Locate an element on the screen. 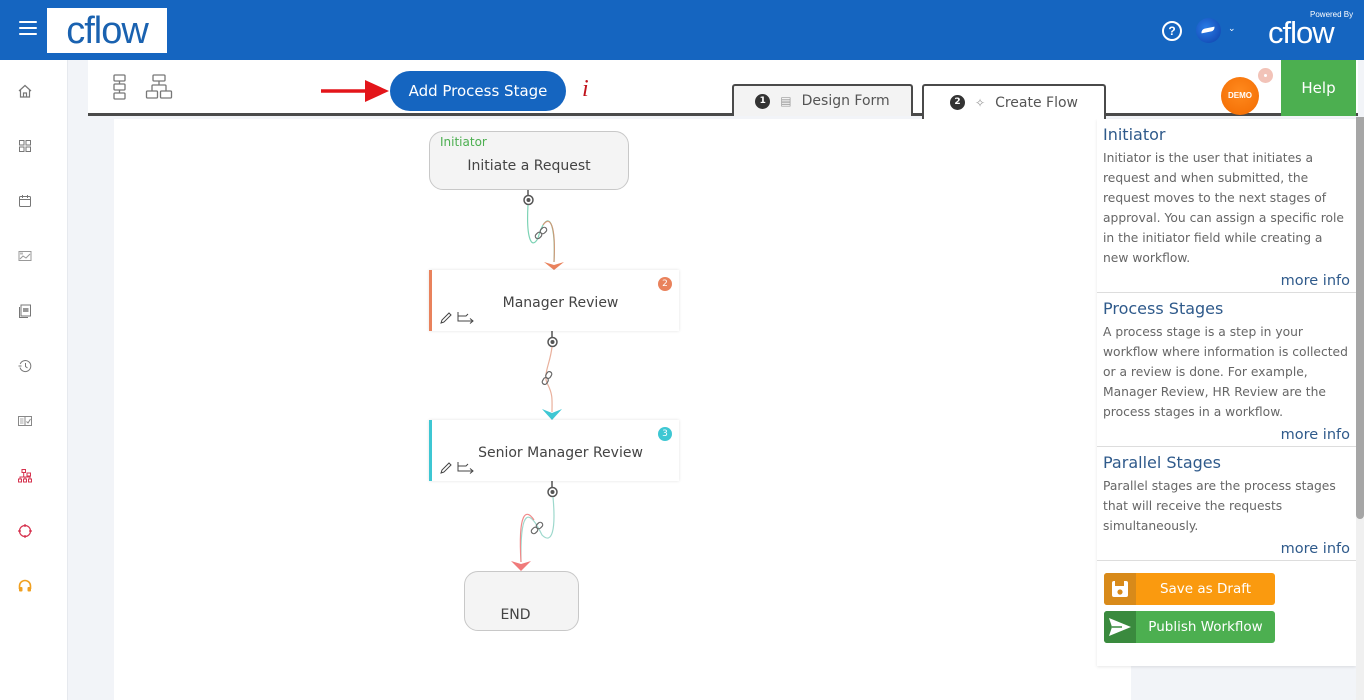 This screenshot has height=700, width=1364. sidebar-item-calendar is located at coordinates (25, 201).